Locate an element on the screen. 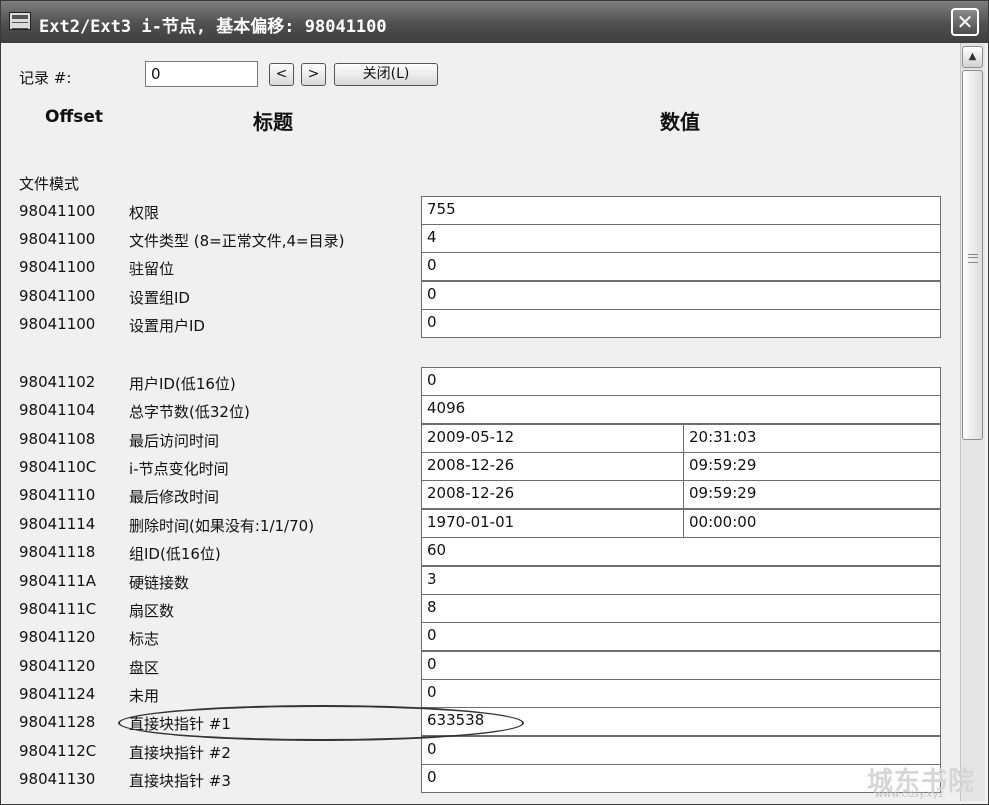 Image resolution: width=989 pixels, height=805 pixels. file-mode-section-label: 文件模式 is located at coordinates (49, 184).